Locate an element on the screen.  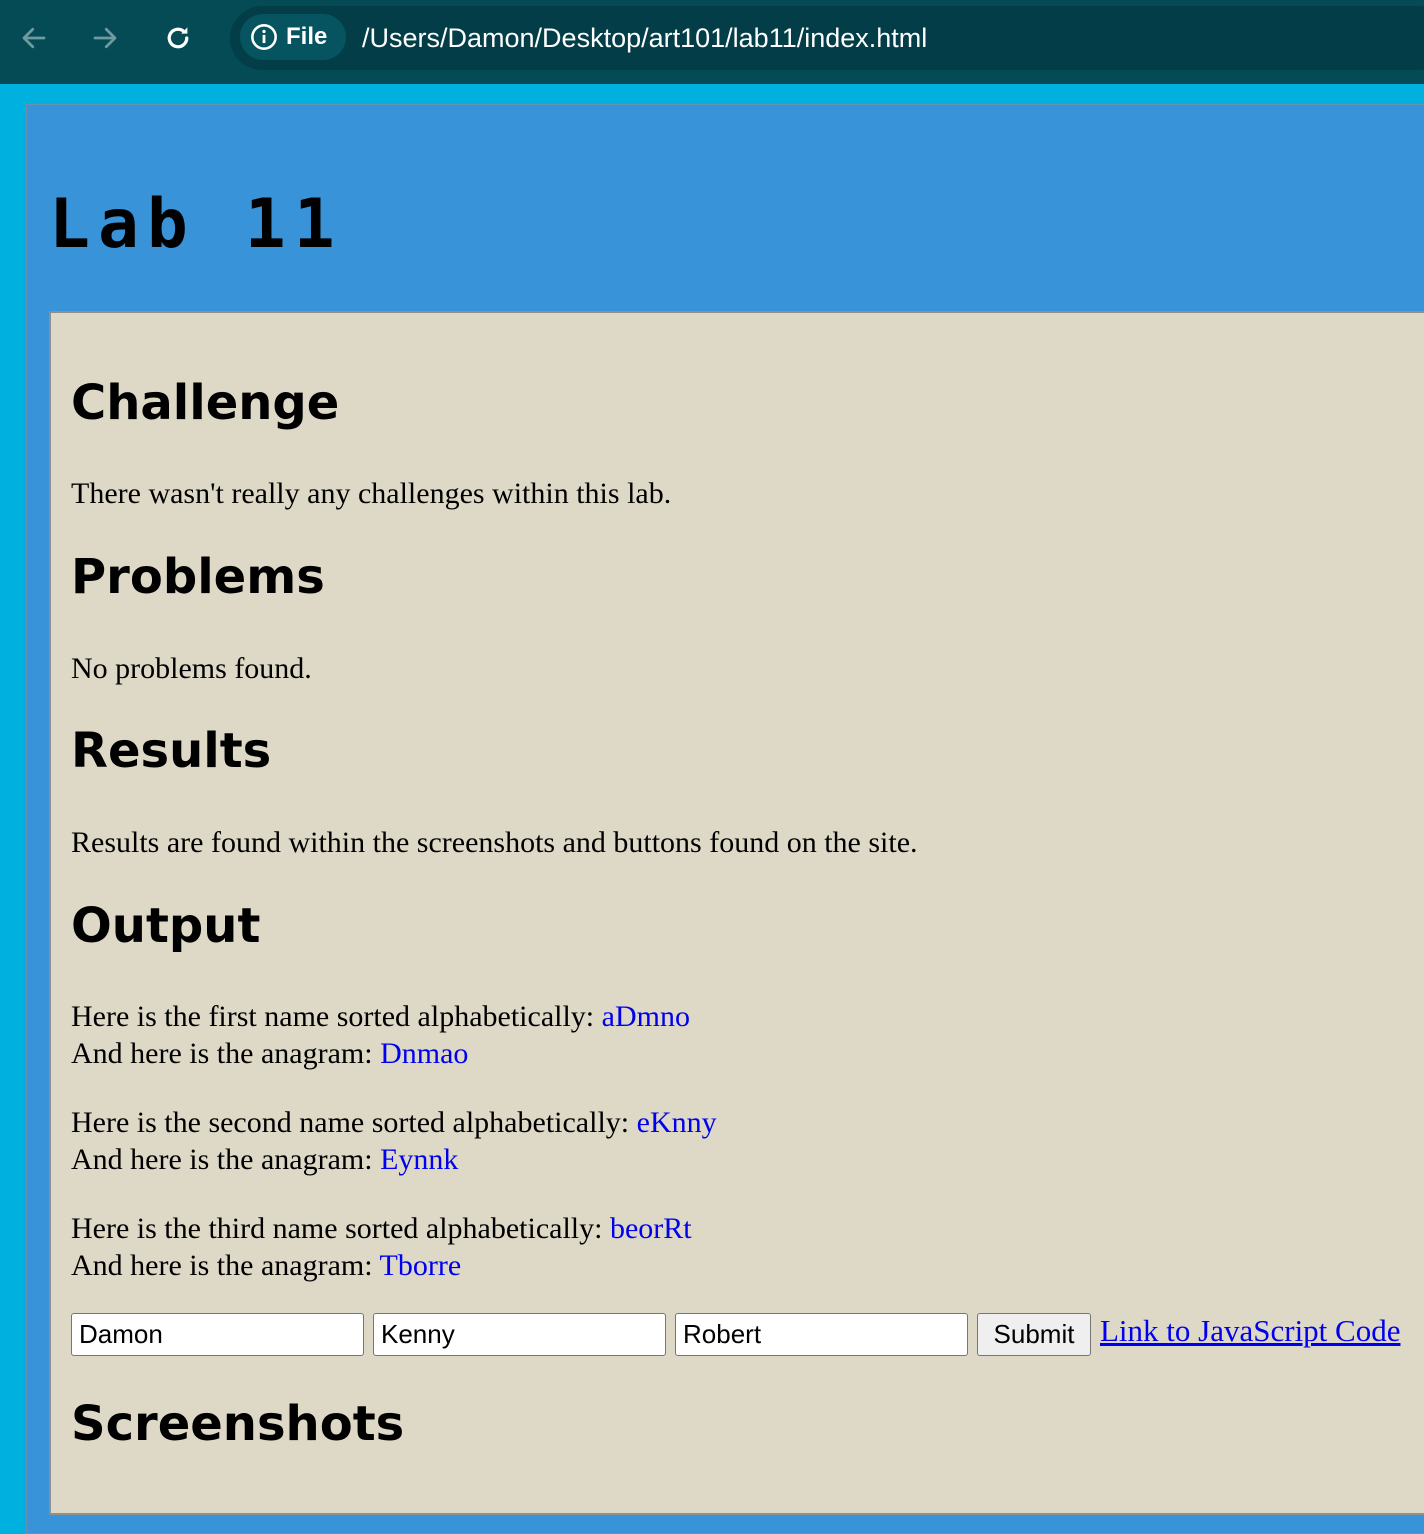
forward-arrow-icon is located at coordinates (105, 38).